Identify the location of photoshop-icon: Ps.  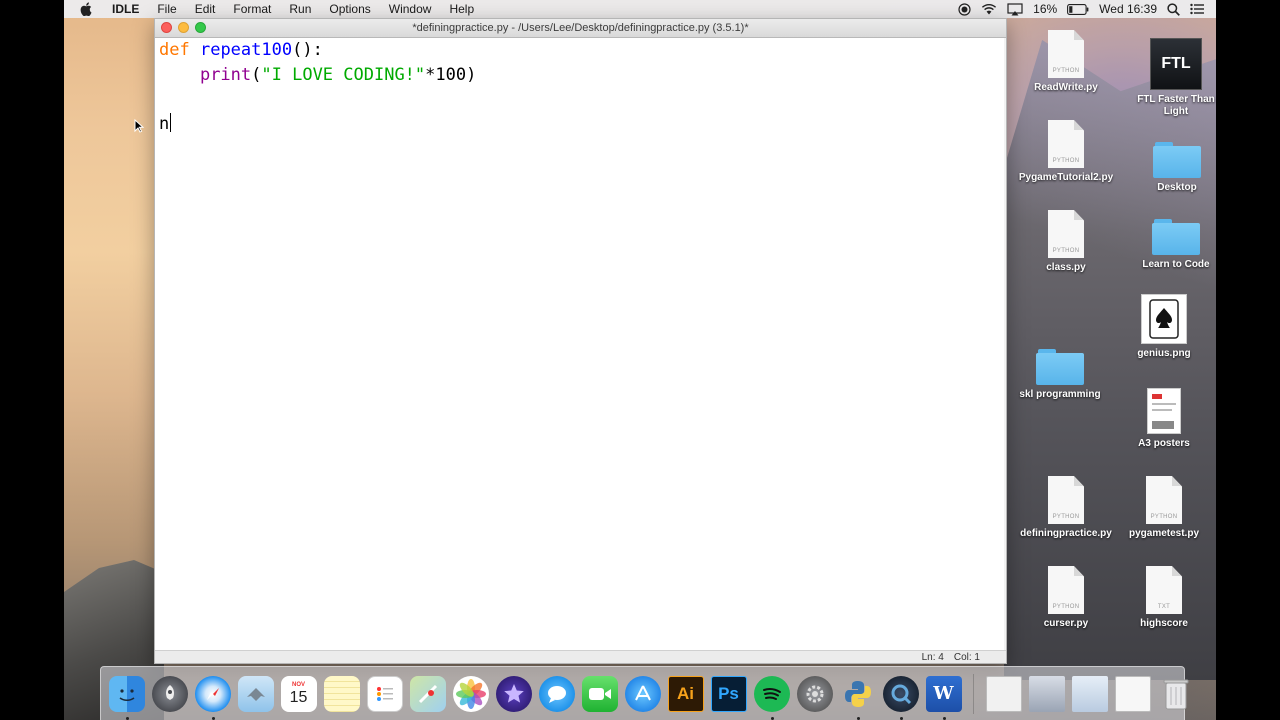
(728, 693).